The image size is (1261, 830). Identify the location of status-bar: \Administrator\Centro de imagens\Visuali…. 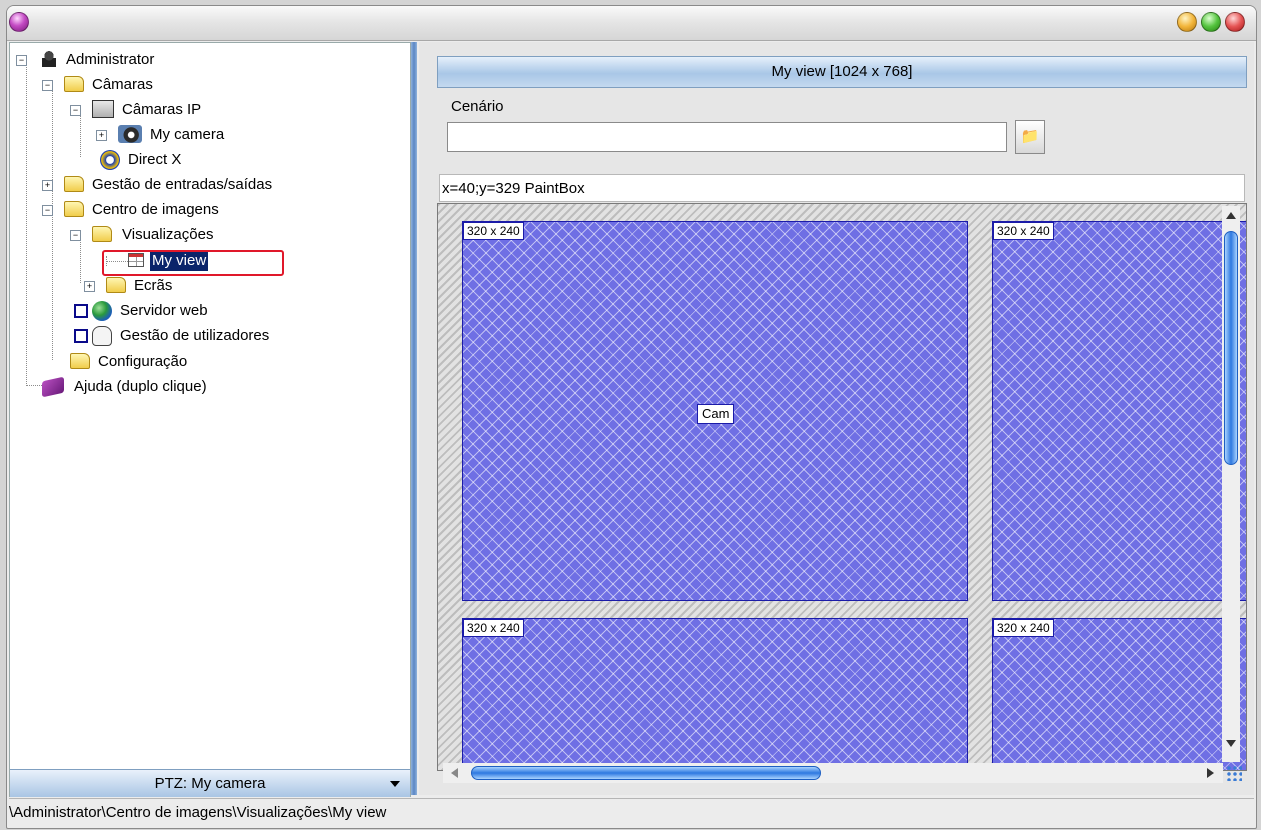
(631, 812).